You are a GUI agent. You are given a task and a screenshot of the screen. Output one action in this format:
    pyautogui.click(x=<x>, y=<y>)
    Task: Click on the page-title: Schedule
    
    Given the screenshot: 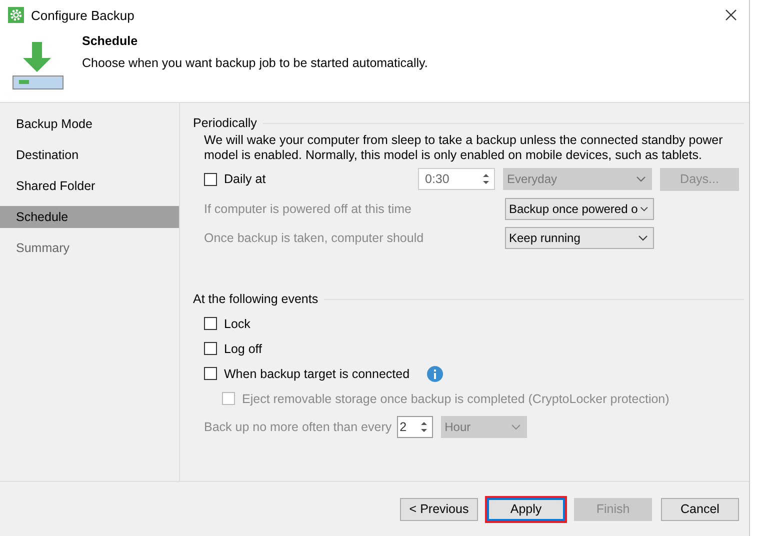 What is the action you would take?
    pyautogui.click(x=110, y=41)
    